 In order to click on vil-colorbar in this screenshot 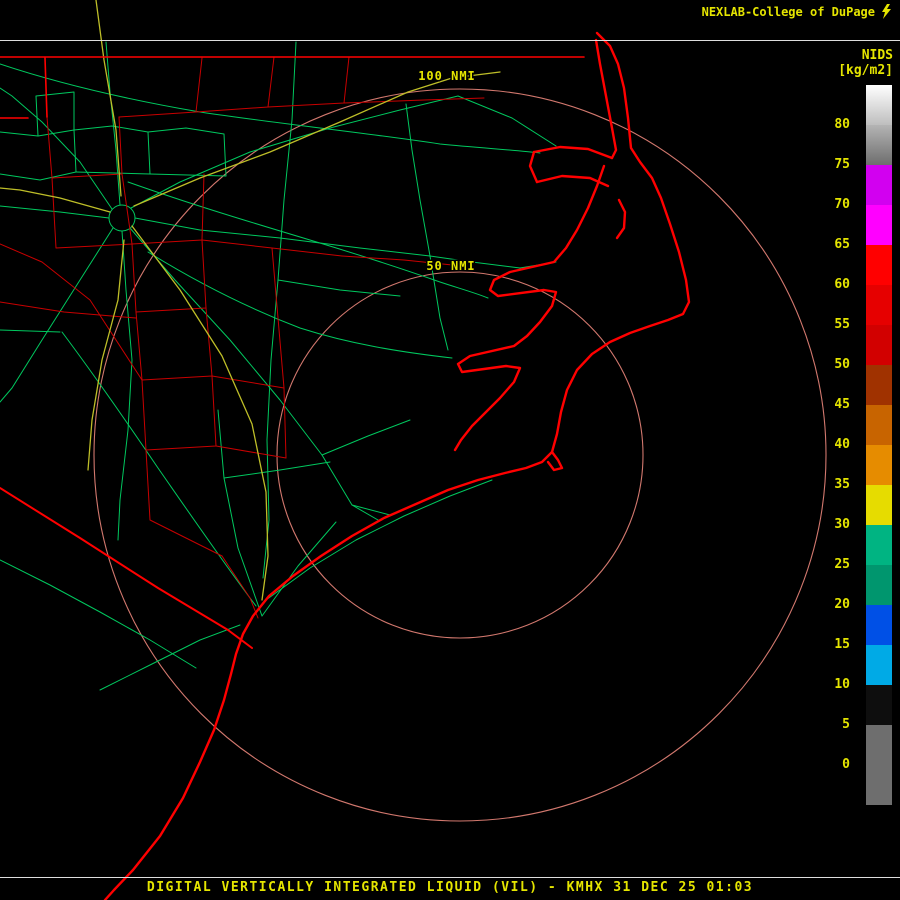, I will do `click(879, 445)`.